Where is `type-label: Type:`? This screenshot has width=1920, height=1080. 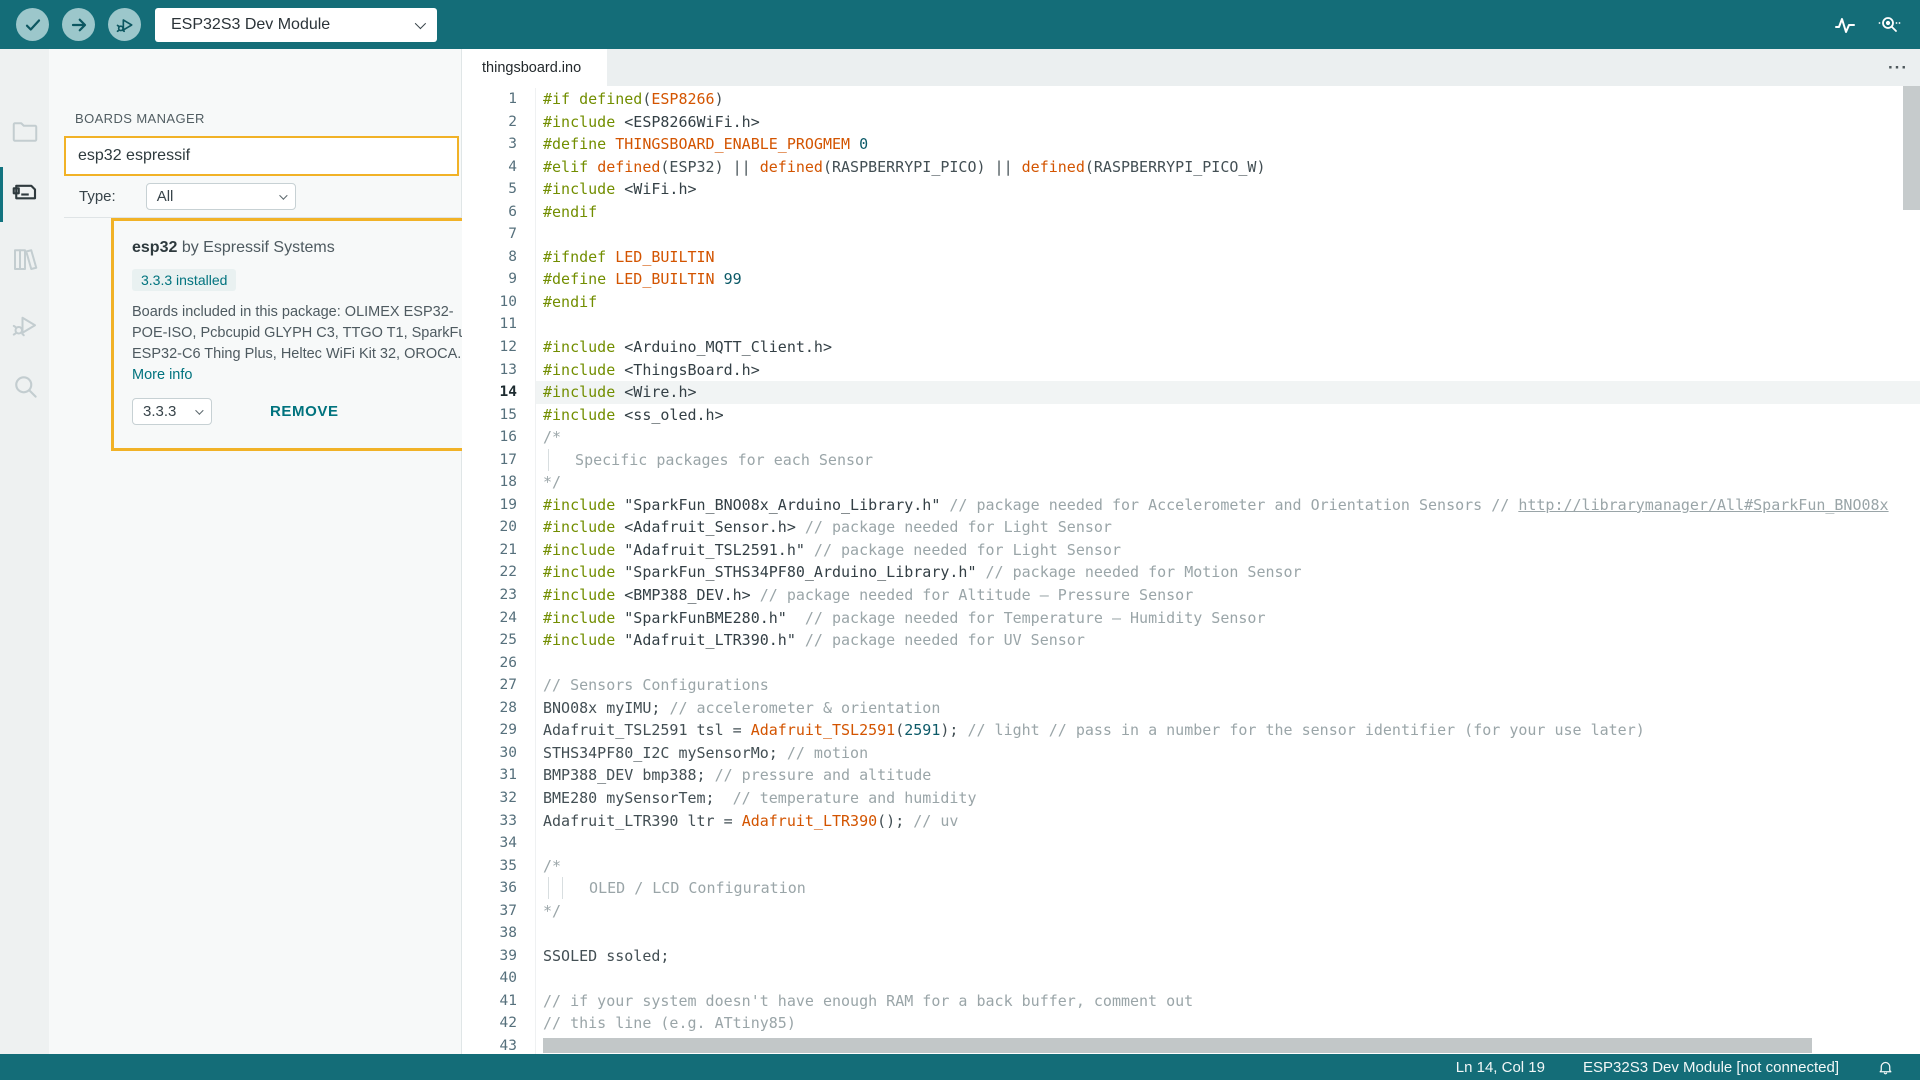
type-label: Type: is located at coordinates (97, 196).